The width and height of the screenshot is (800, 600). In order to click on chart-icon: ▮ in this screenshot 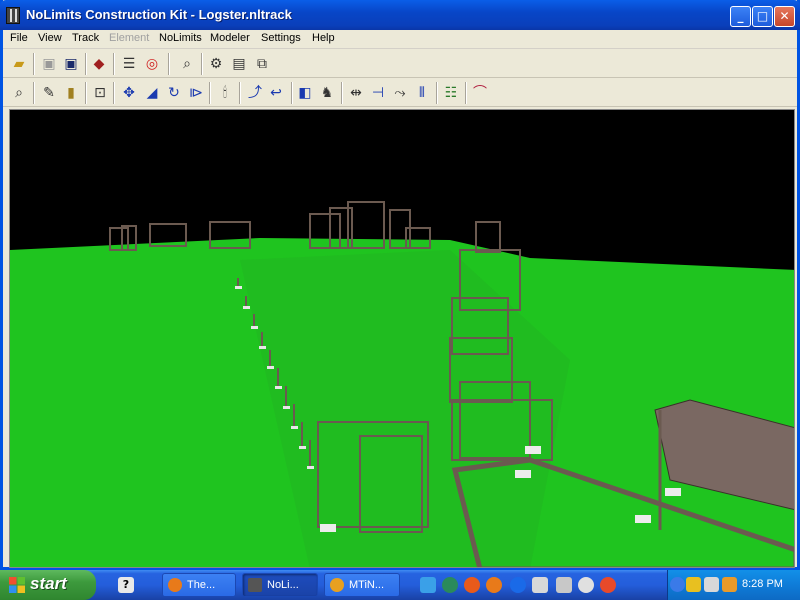, I will do `click(71, 93)`.